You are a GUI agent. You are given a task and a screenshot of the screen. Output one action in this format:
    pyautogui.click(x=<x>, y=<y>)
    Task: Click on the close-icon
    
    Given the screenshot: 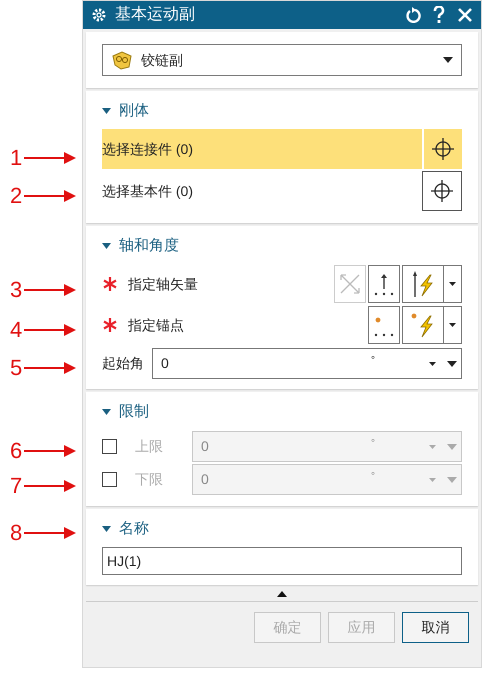 What is the action you would take?
    pyautogui.click(x=465, y=15)
    